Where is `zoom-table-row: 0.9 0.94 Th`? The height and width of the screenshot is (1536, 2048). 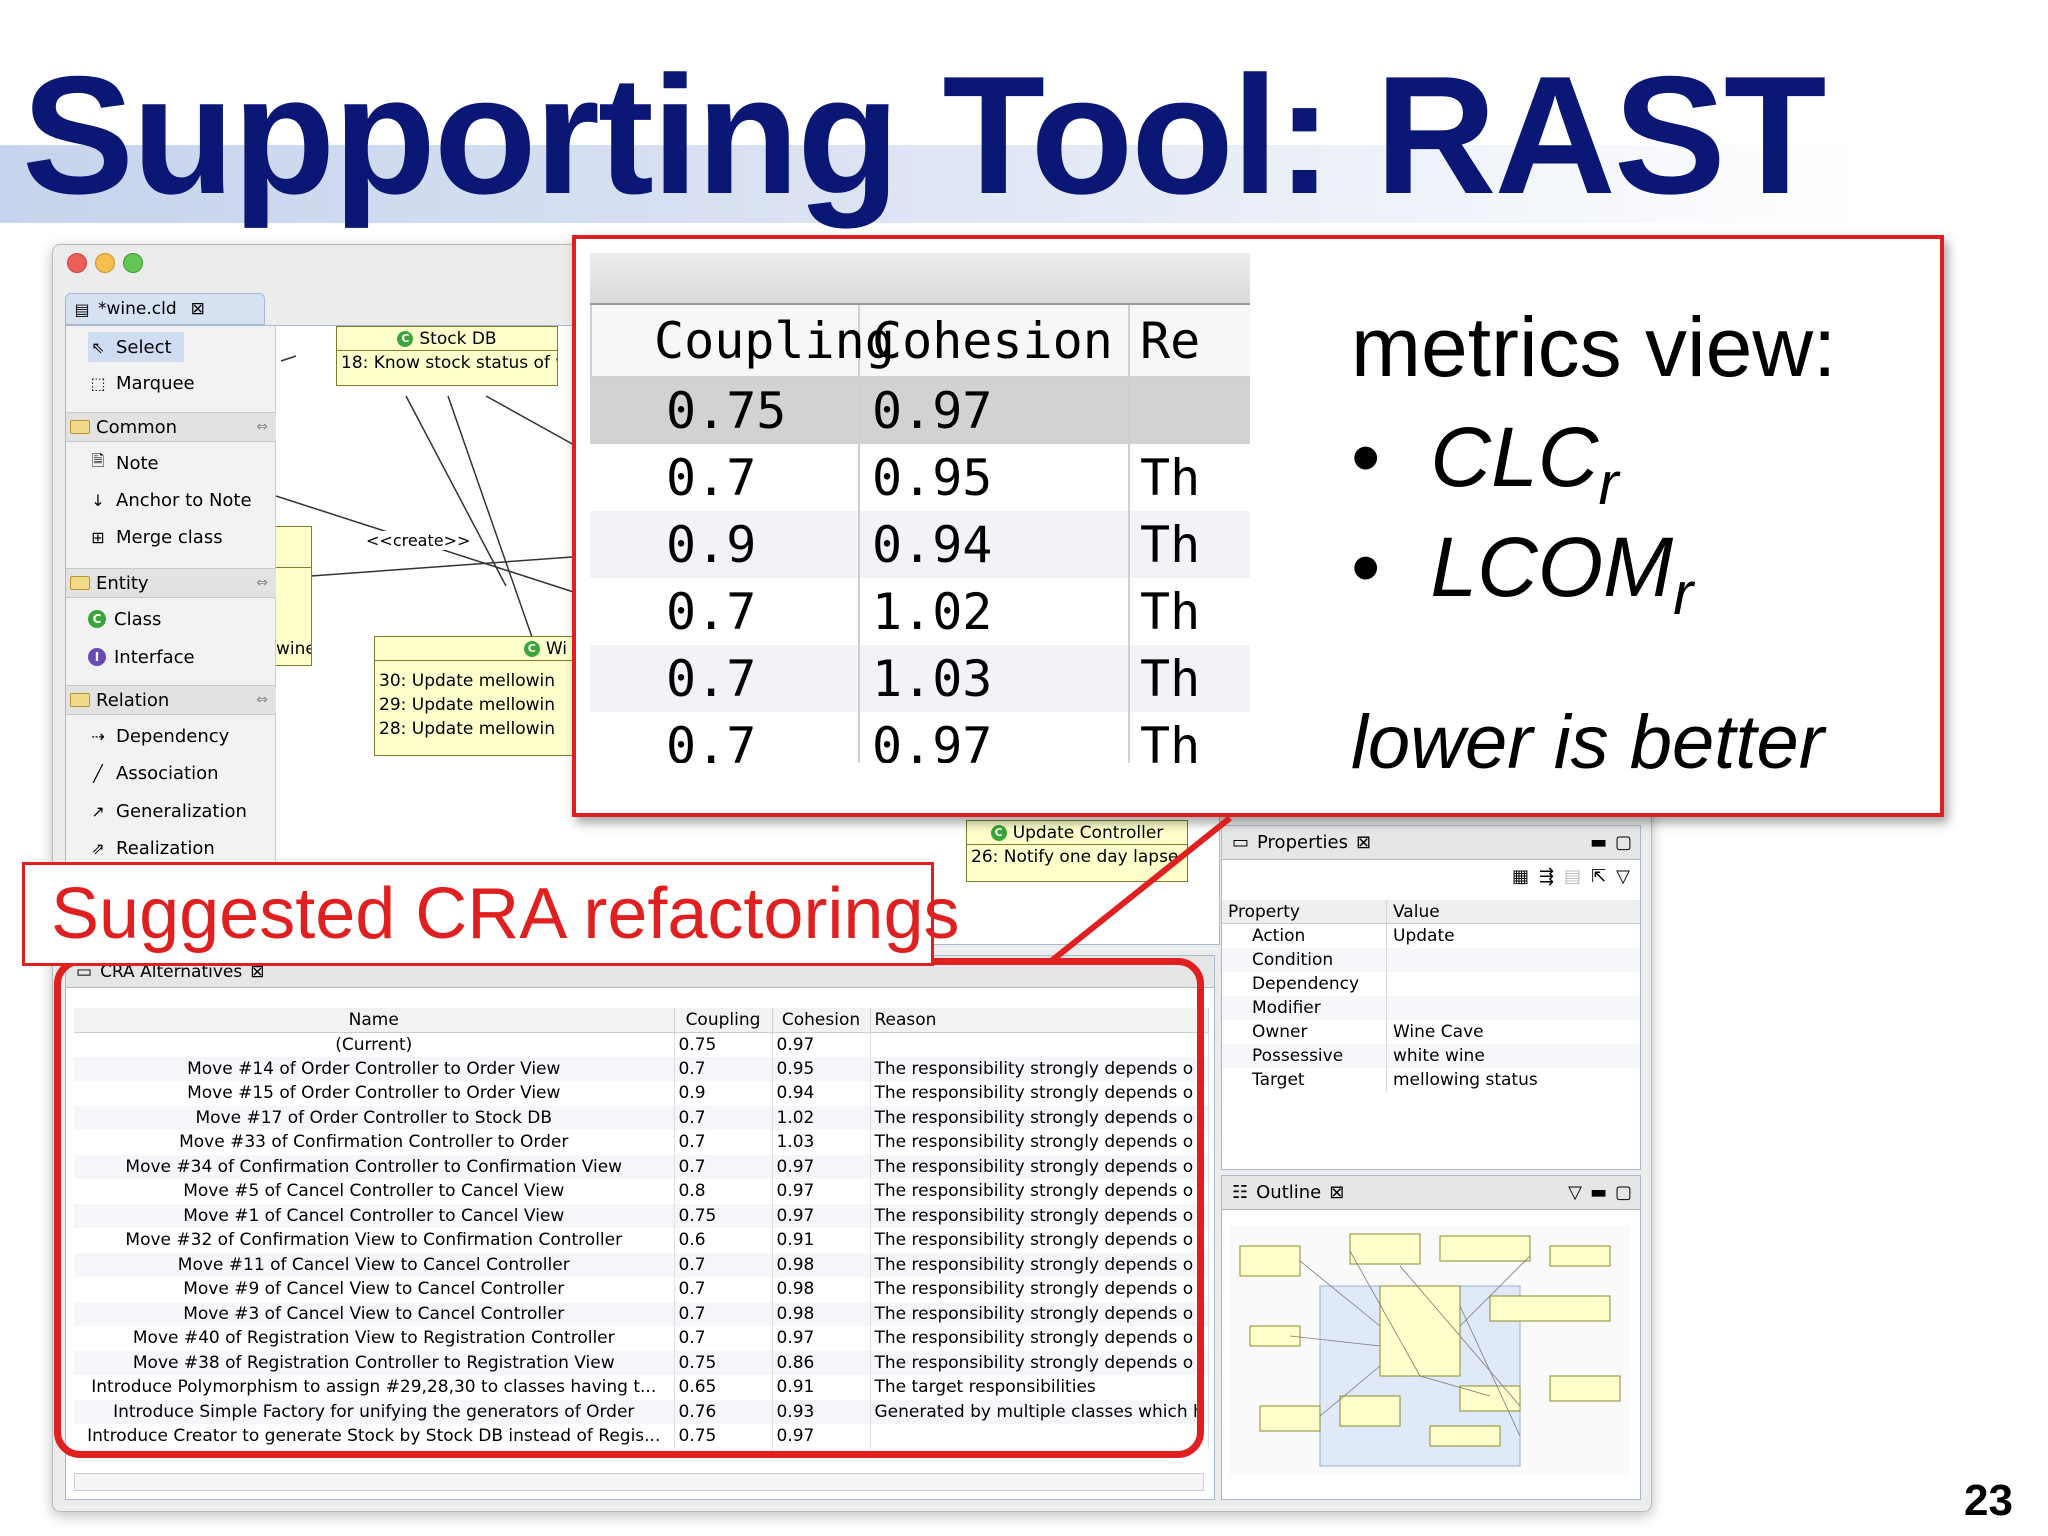
zoom-table-row: 0.9 0.94 Th is located at coordinates (920, 544).